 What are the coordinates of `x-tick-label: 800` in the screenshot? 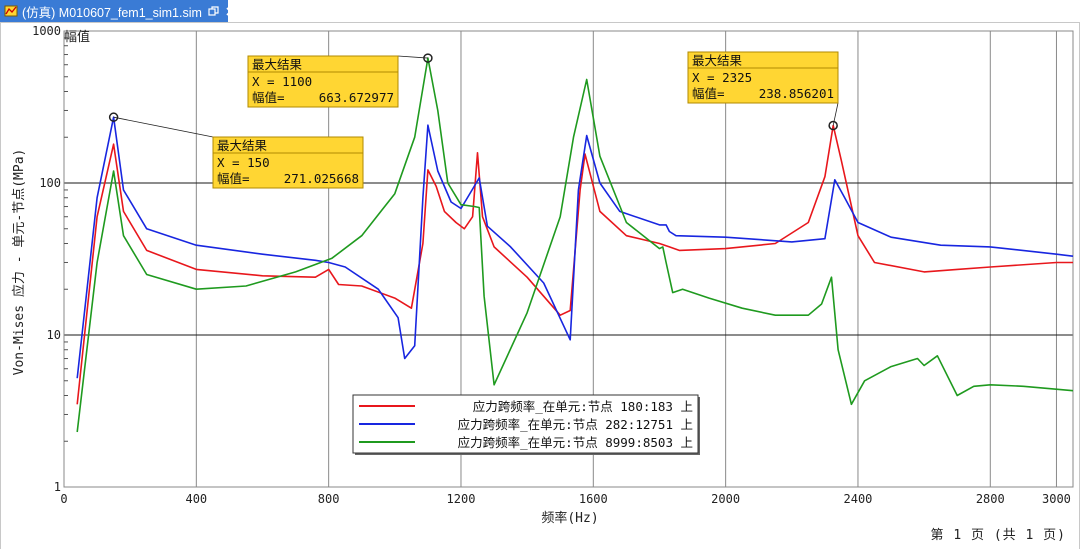 It's located at (329, 499).